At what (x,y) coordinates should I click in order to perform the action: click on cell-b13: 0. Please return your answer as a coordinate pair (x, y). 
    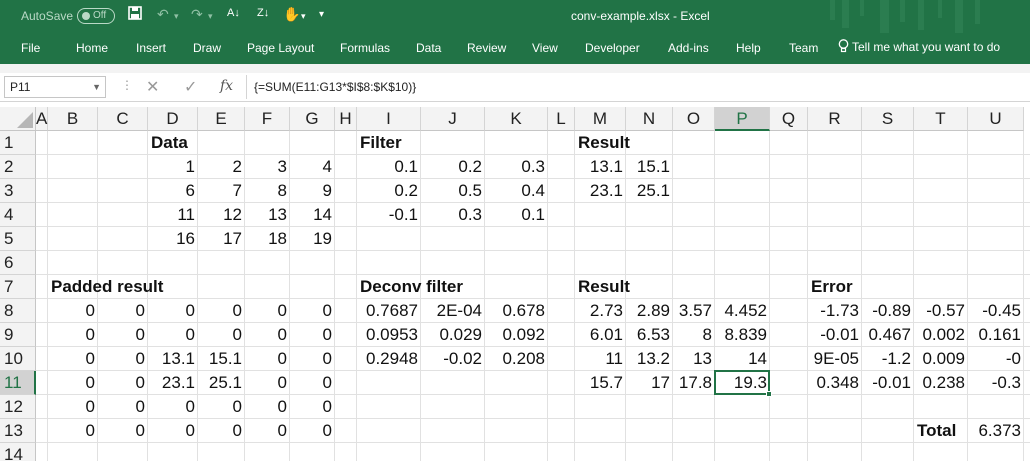
    Looking at the image, I should click on (73, 431).